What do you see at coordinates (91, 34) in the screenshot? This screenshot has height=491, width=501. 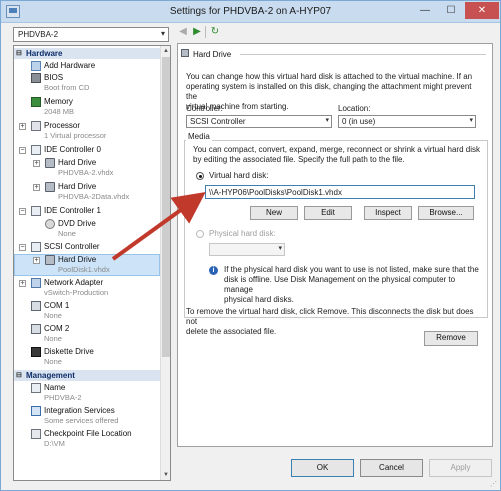 I see `vm-selector: PHDVBA-2 ▾` at bounding box center [91, 34].